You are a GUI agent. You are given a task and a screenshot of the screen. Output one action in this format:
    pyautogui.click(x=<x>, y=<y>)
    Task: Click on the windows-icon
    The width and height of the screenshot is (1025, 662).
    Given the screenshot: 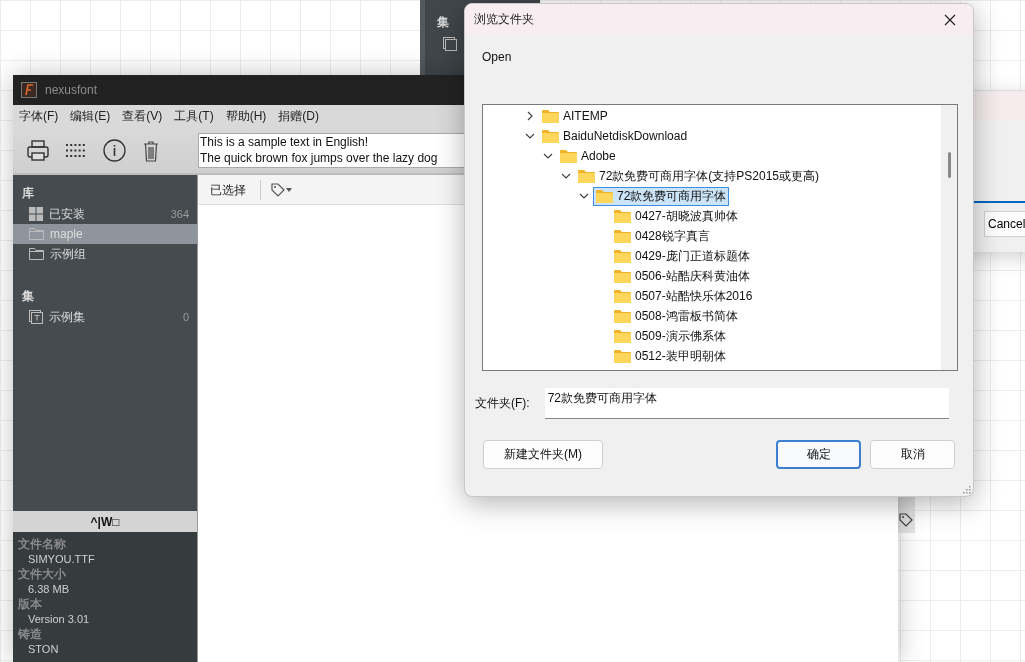 What is the action you would take?
    pyautogui.click(x=36, y=214)
    